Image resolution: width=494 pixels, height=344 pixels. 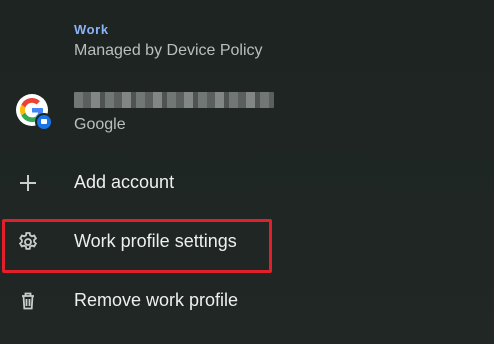 What do you see at coordinates (44, 122) in the screenshot?
I see `work-briefcase-badge-icon` at bounding box center [44, 122].